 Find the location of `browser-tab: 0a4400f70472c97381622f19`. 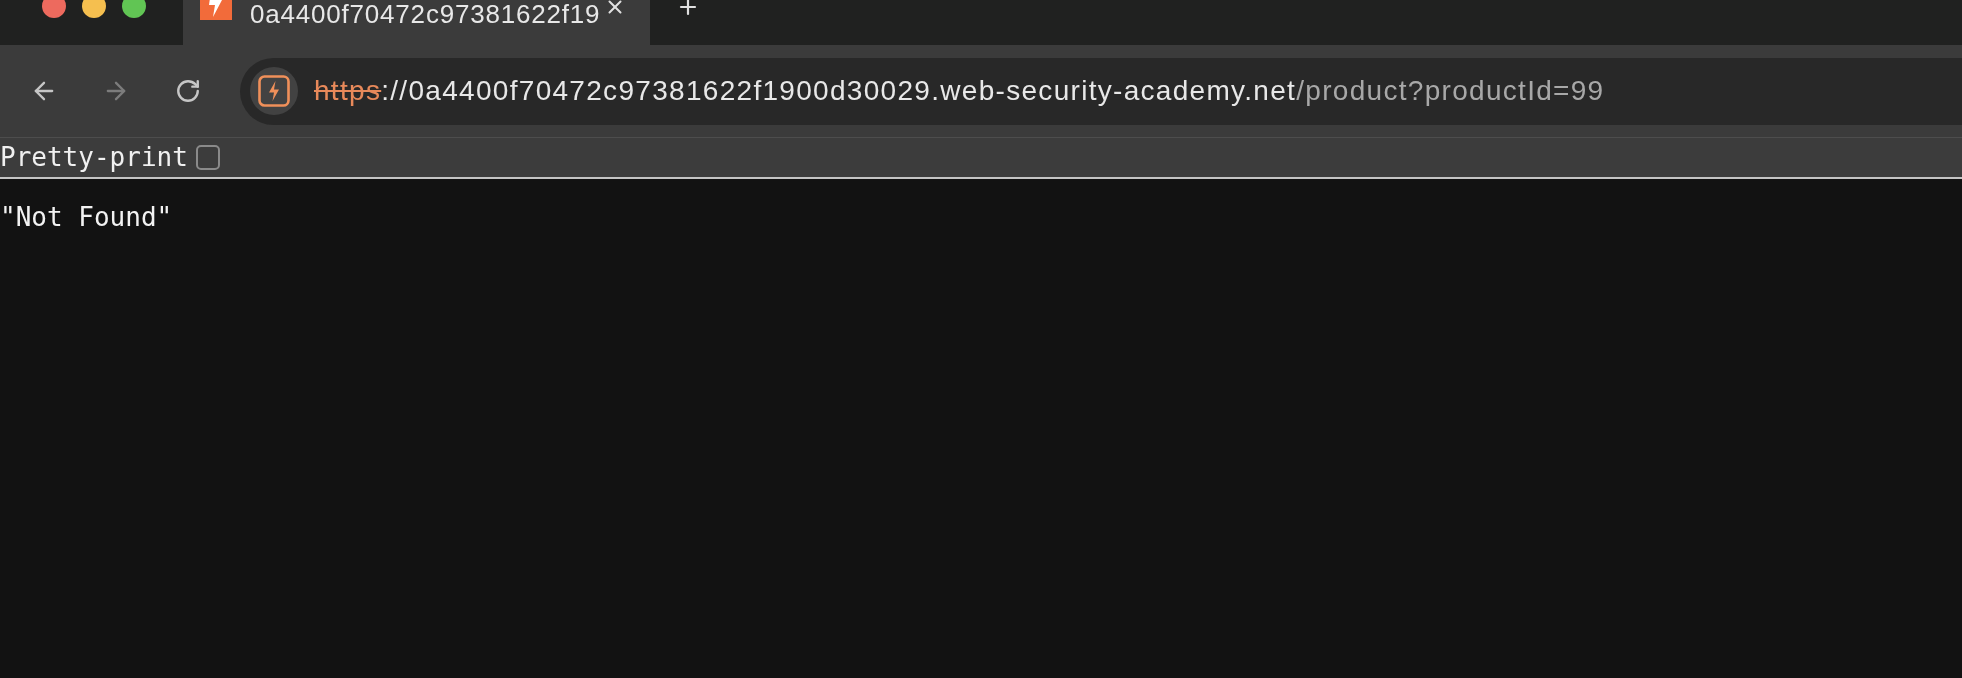

browser-tab: 0a4400f70472c97381622f19 is located at coordinates (416, 22).